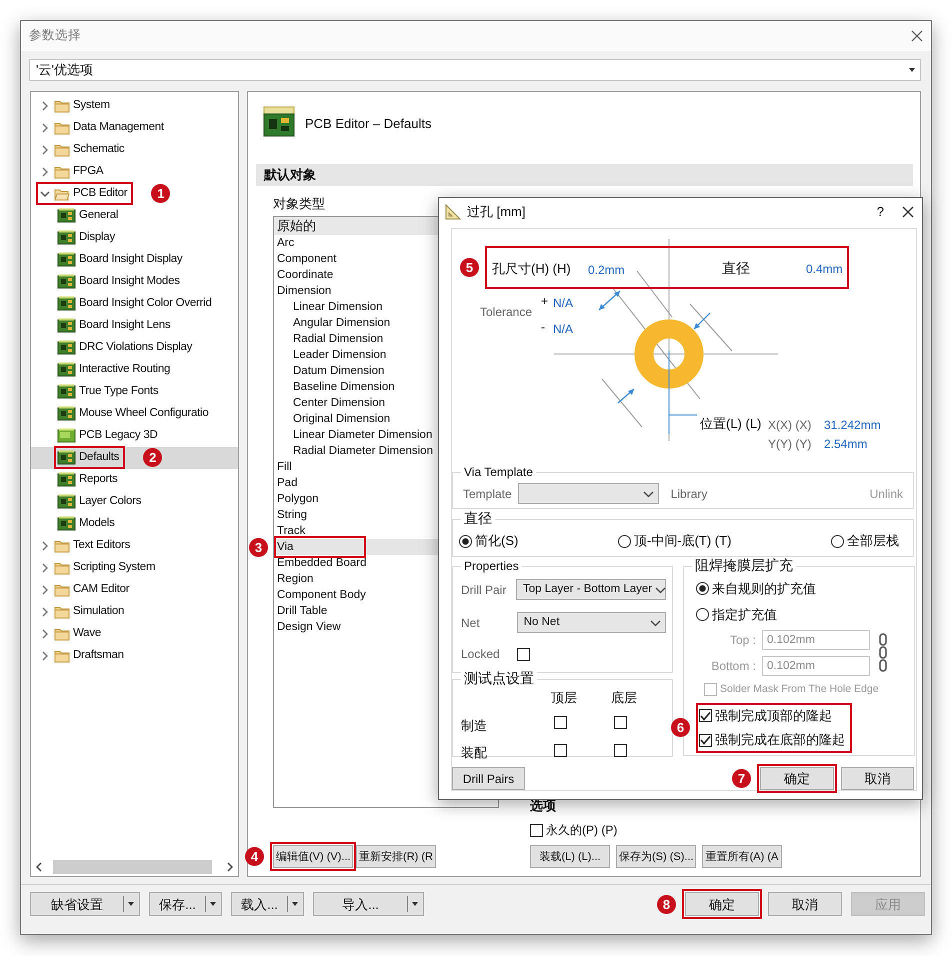  Describe the element at coordinates (134, 867) in the screenshot. I see `horizontal-scrollbar` at that location.